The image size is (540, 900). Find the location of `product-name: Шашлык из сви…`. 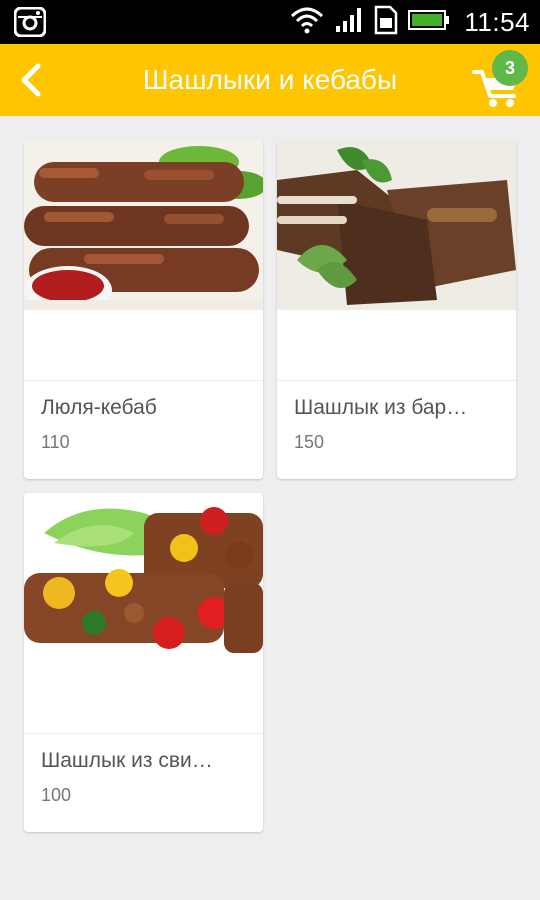

product-name: Шашлык из сви… is located at coordinates (127, 760).